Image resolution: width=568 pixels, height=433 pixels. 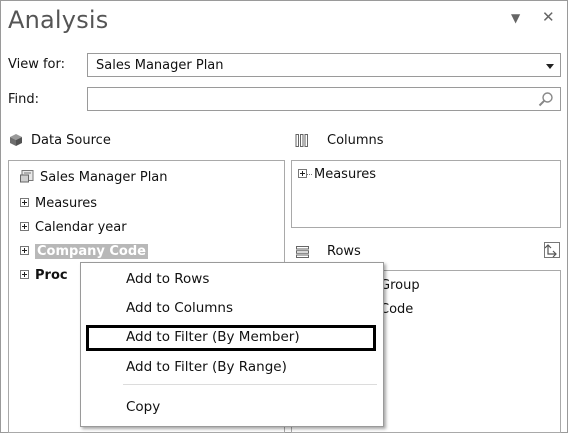 What do you see at coordinates (206, 367) in the screenshot?
I see `menu-item-add-to-filter-by-range: Add to Filter (By Range)` at bounding box center [206, 367].